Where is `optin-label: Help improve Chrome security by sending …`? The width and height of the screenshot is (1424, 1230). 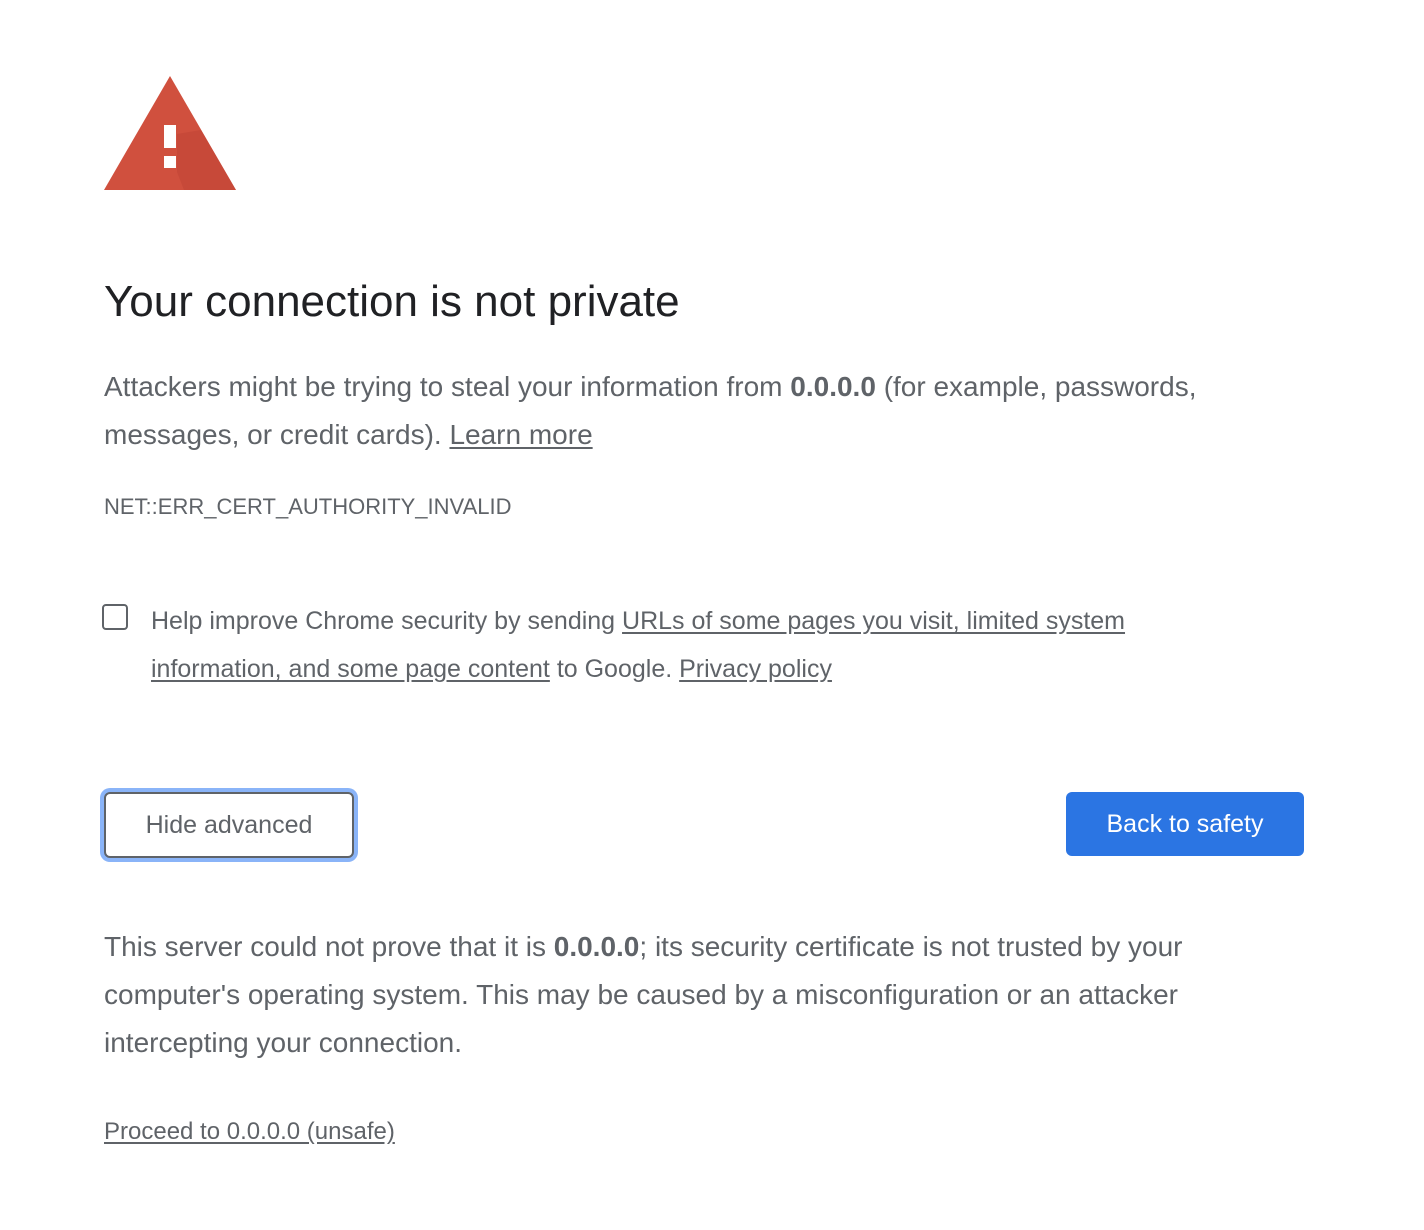 optin-label: Help improve Chrome security by sending … is located at coordinates (706, 645).